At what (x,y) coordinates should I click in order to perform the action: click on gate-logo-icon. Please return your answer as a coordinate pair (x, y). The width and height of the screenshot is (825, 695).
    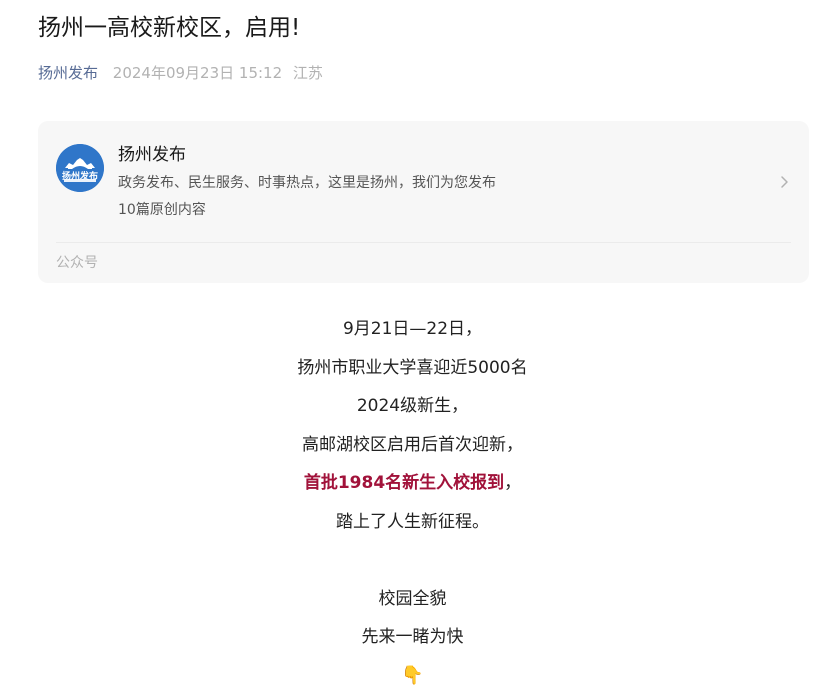
    Looking at the image, I should click on (80, 168).